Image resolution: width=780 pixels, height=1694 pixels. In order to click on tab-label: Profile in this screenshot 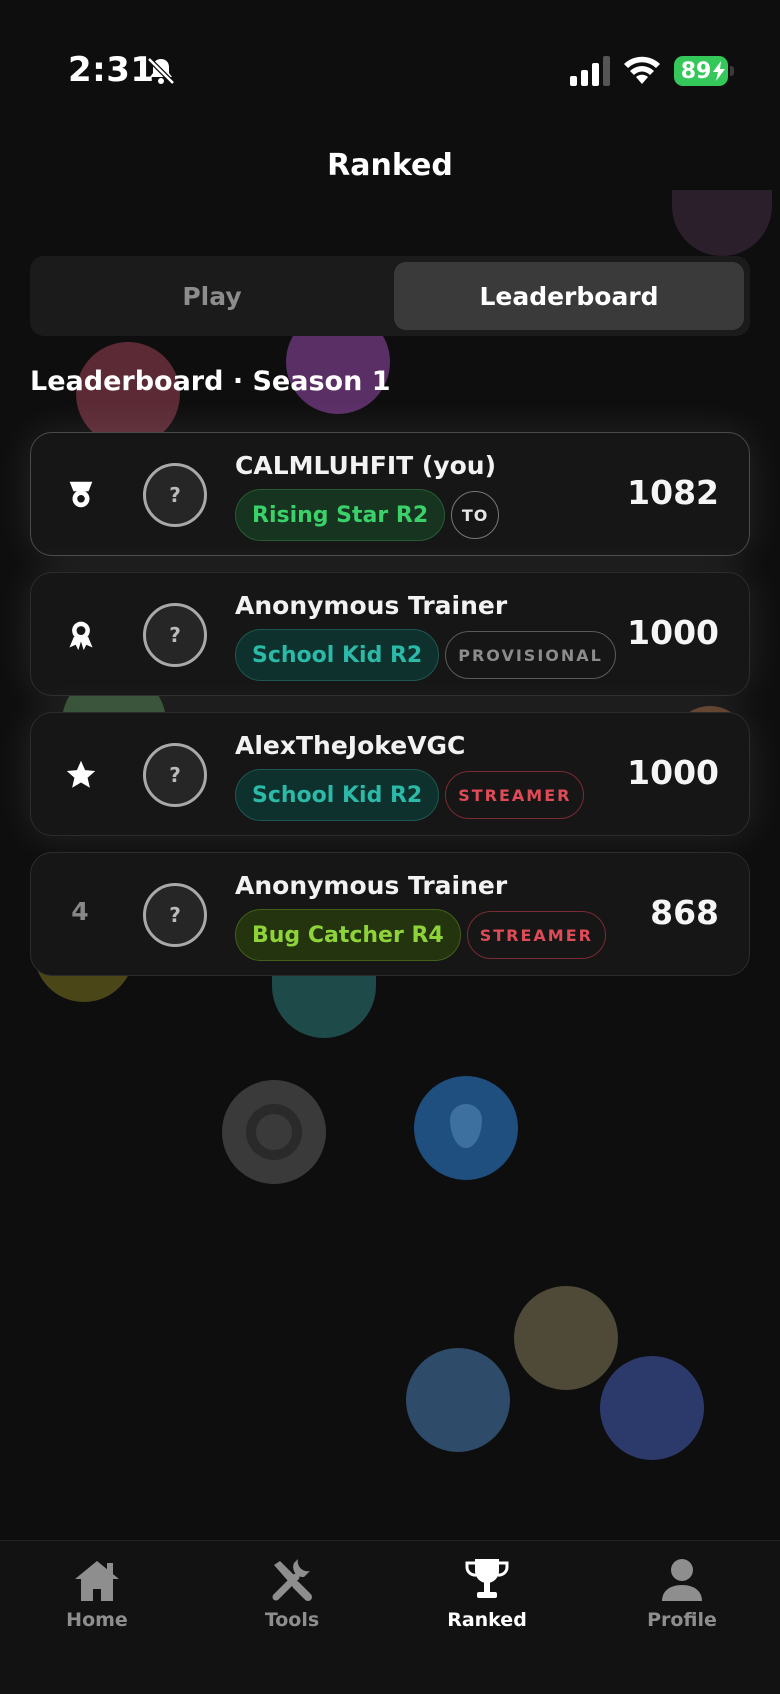, I will do `click(682, 1620)`.